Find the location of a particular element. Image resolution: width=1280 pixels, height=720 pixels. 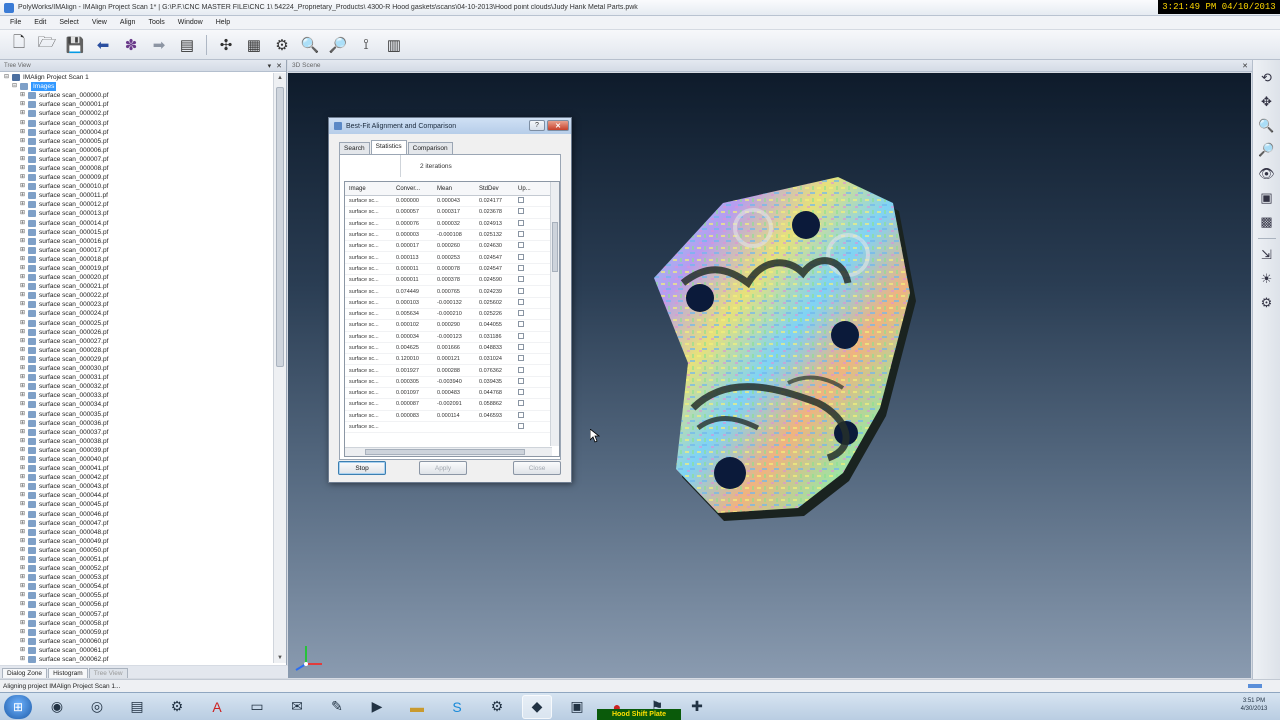

tree-item: ⊞ surface scan_000057.pf is located at coordinates (138, 614).